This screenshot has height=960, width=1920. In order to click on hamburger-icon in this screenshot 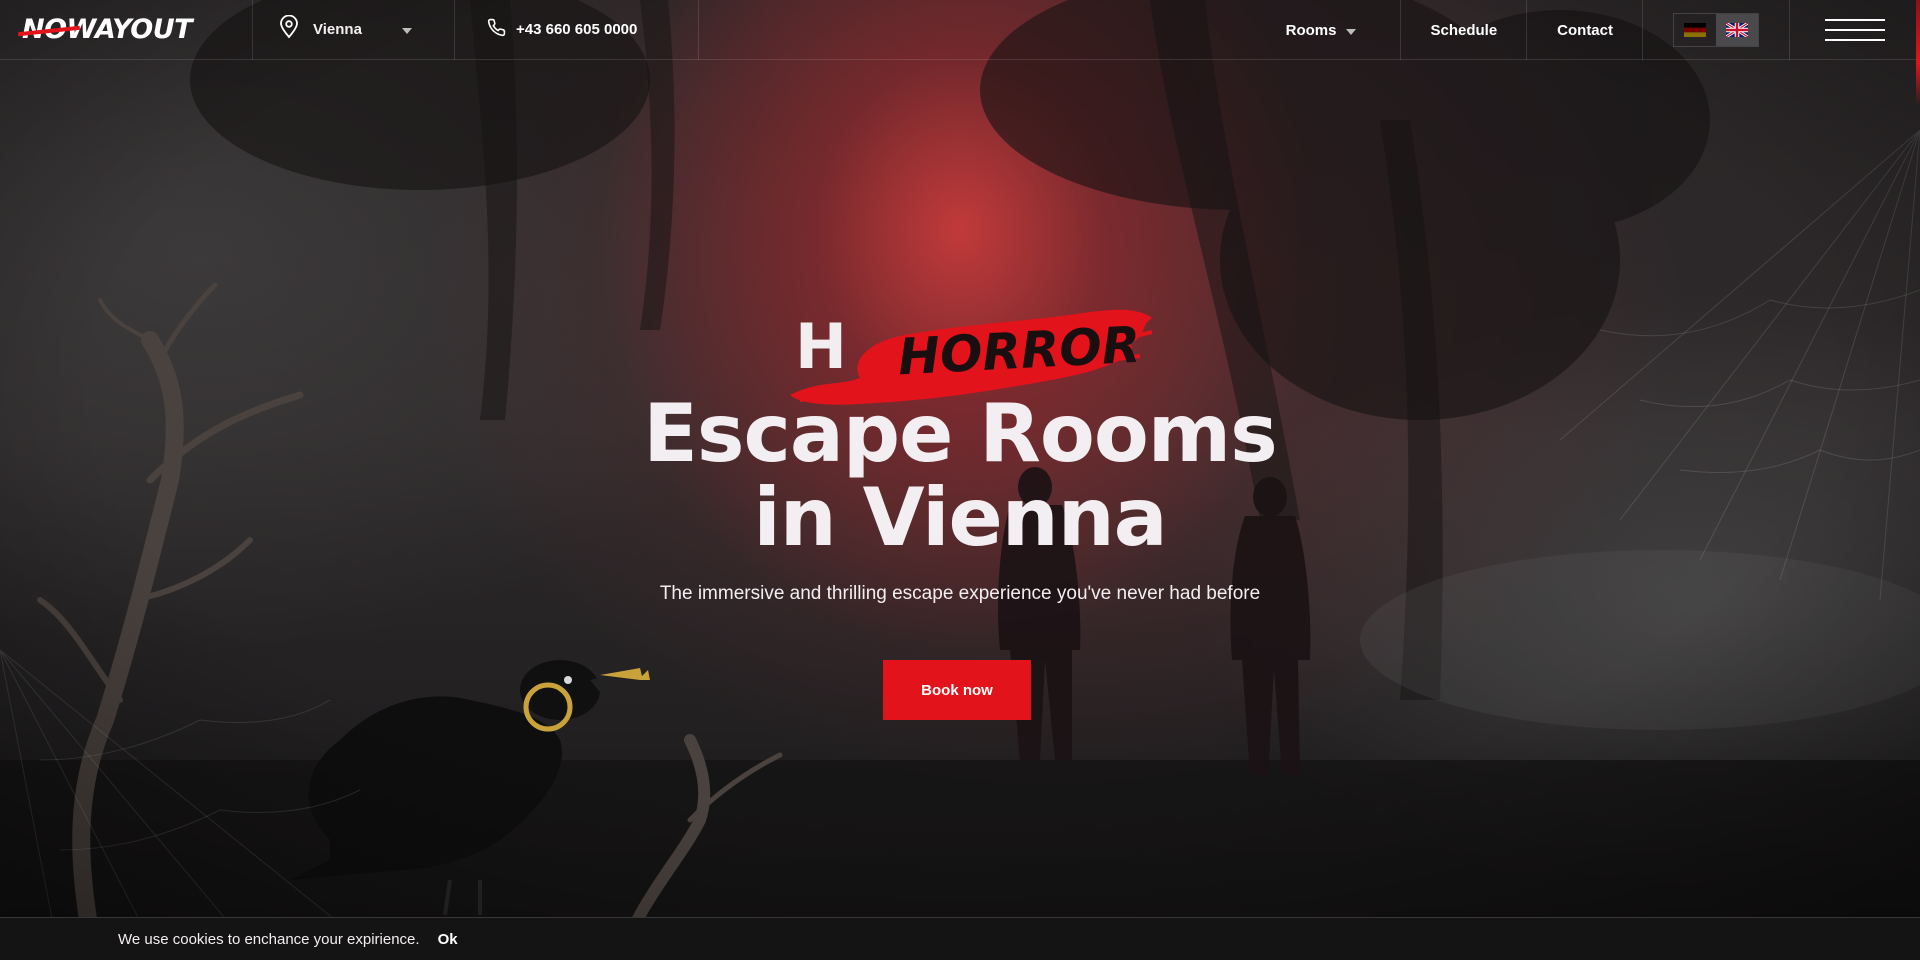, I will do `click(1855, 30)`.